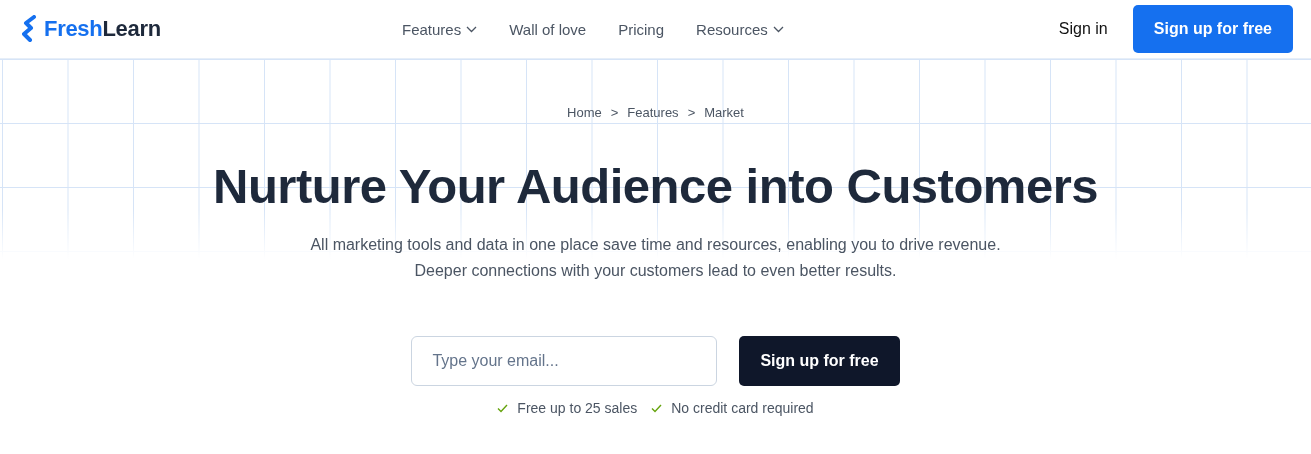  Describe the element at coordinates (724, 112) in the screenshot. I see `breadcrumb-link: Market` at that location.